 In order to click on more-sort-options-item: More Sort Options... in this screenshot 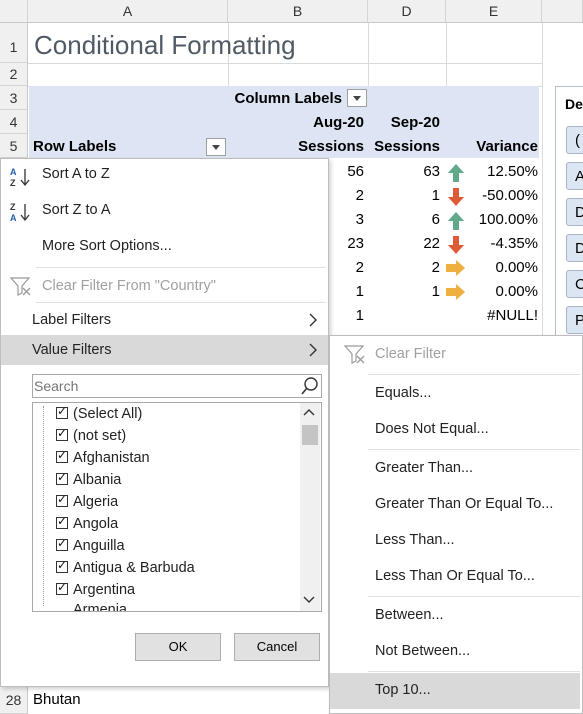, I will do `click(107, 246)`.